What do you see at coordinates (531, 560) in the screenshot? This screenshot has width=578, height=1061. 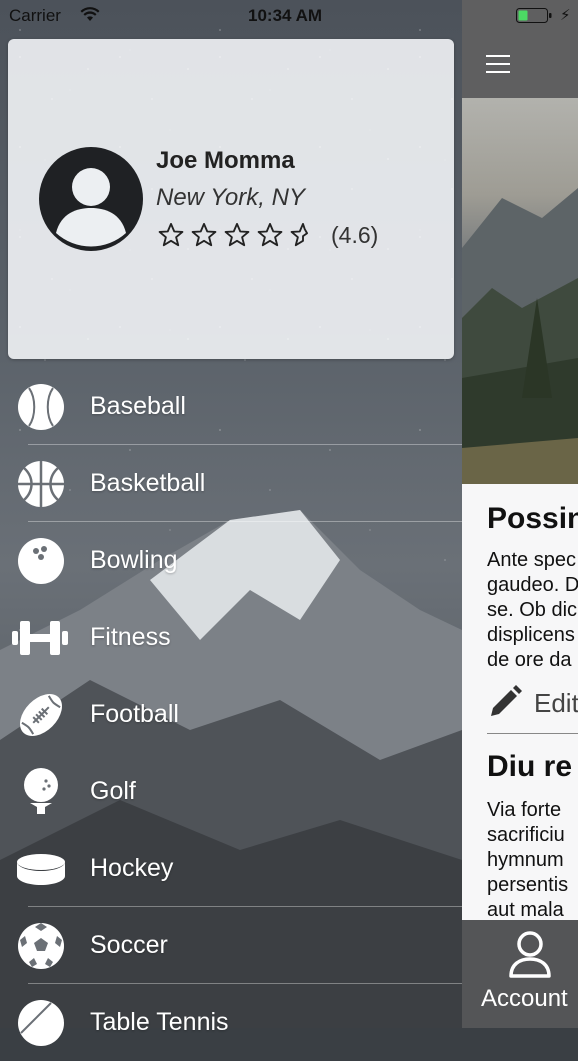 I see `section-text-line: Ante spec` at bounding box center [531, 560].